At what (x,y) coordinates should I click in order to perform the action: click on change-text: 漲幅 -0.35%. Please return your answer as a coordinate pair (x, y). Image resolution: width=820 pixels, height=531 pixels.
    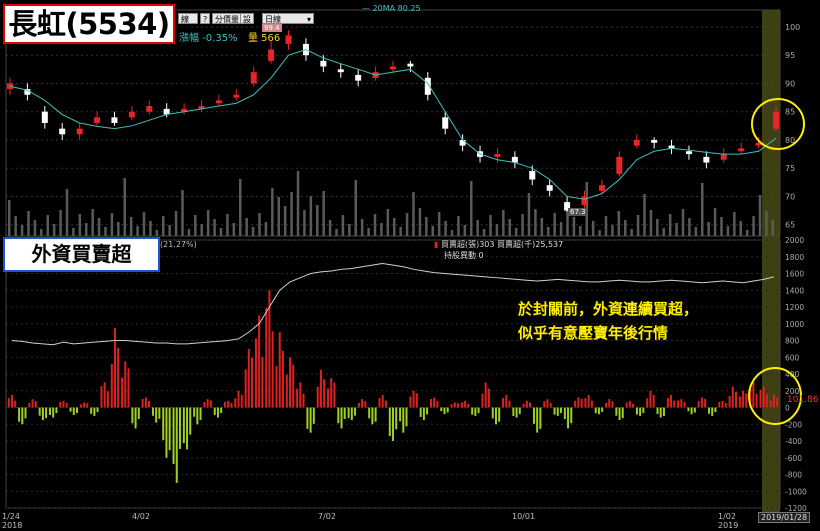
    Looking at the image, I should click on (208, 38).